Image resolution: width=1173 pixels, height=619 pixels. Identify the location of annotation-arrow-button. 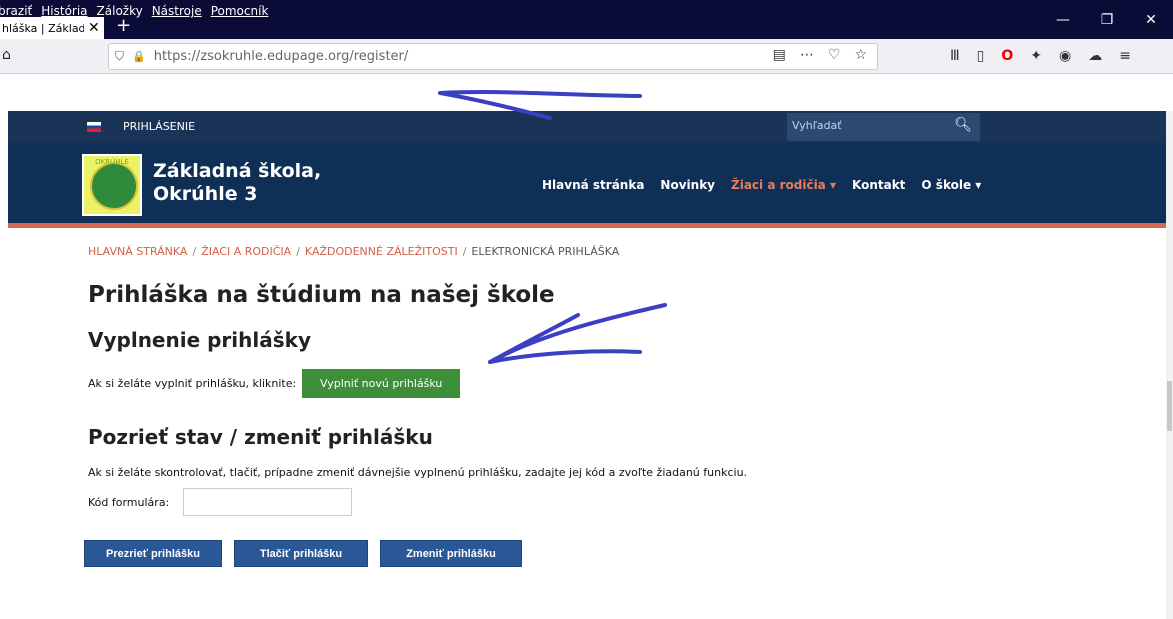
(577, 333).